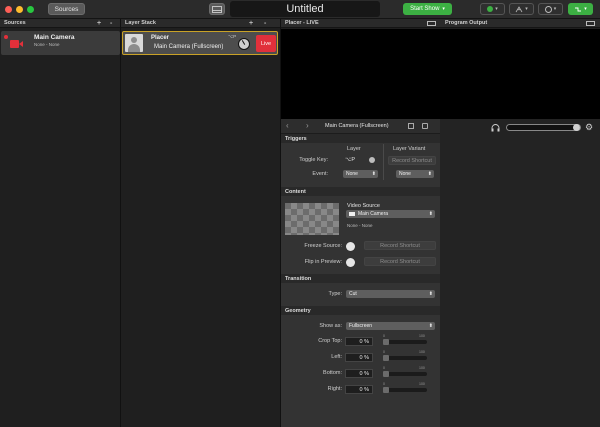 The height and width of the screenshot is (427, 600). I want to click on settings-control: ▾, so click(550, 9).